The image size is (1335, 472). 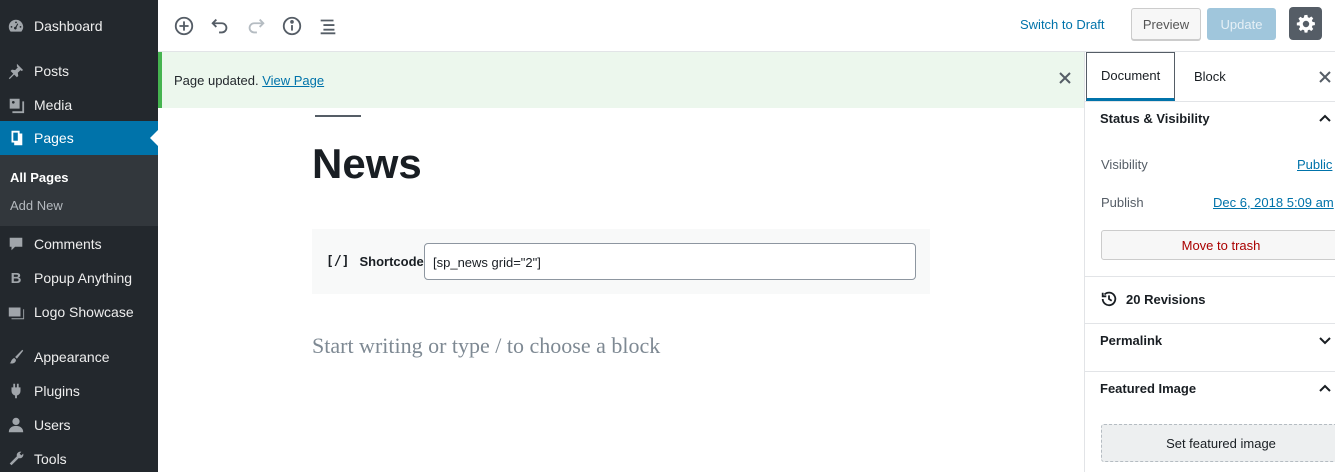 I want to click on title-separator, so click(x=338, y=116).